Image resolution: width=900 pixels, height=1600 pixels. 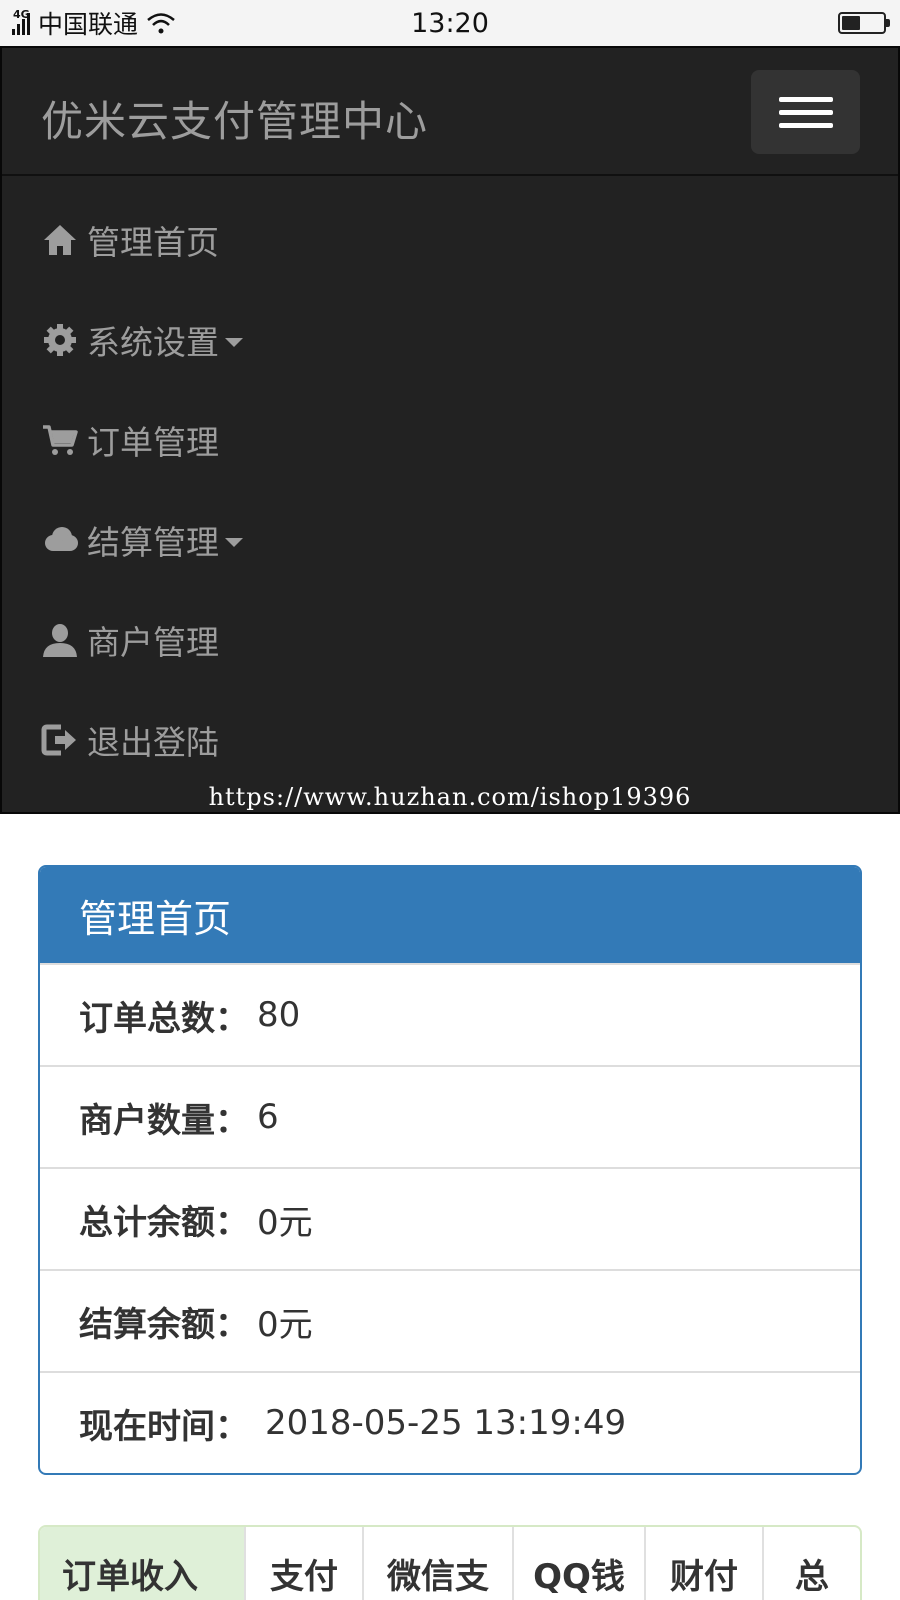 I want to click on list-item-merchant-count: 商户数量： 6, so click(x=450, y=1116).